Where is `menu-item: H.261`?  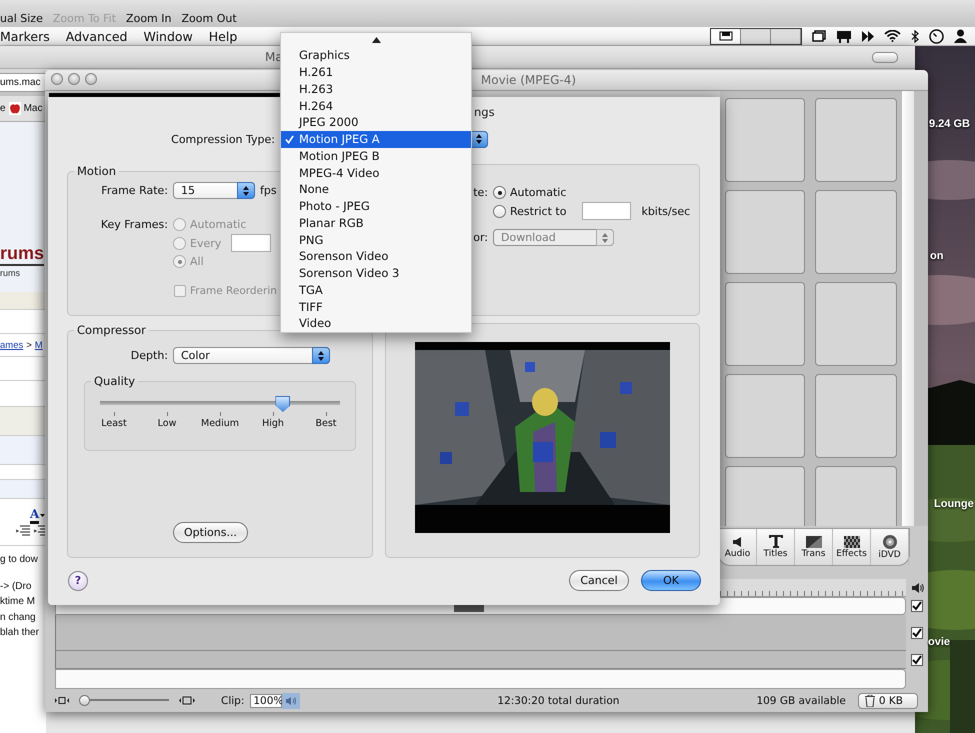
menu-item: H.261 is located at coordinates (376, 72).